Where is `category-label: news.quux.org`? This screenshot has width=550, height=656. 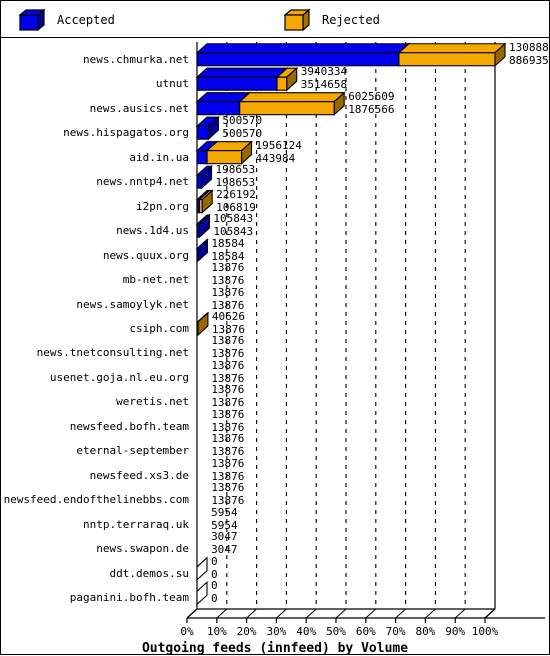 category-label: news.quux.org is located at coordinates (146, 255).